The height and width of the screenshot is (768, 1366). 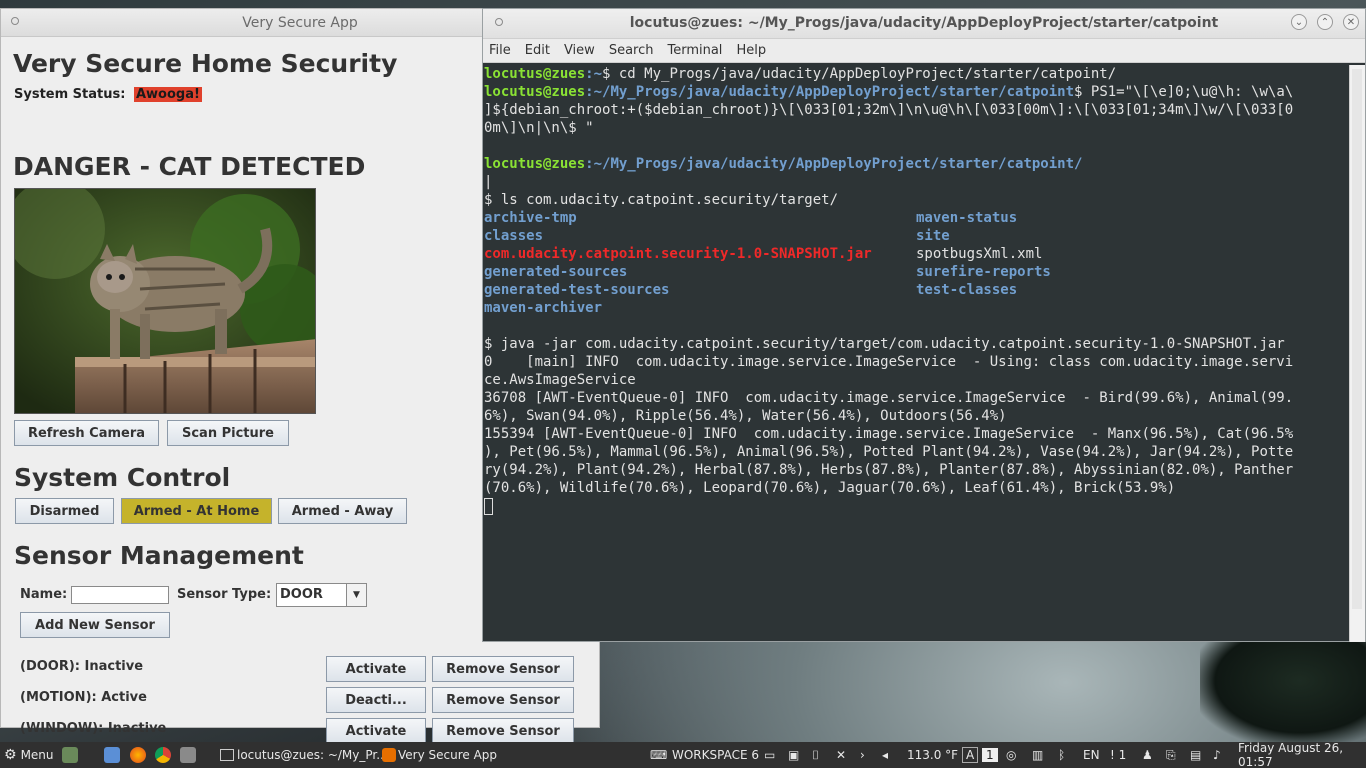 What do you see at coordinates (488, 182) in the screenshot?
I see `term-line: |` at bounding box center [488, 182].